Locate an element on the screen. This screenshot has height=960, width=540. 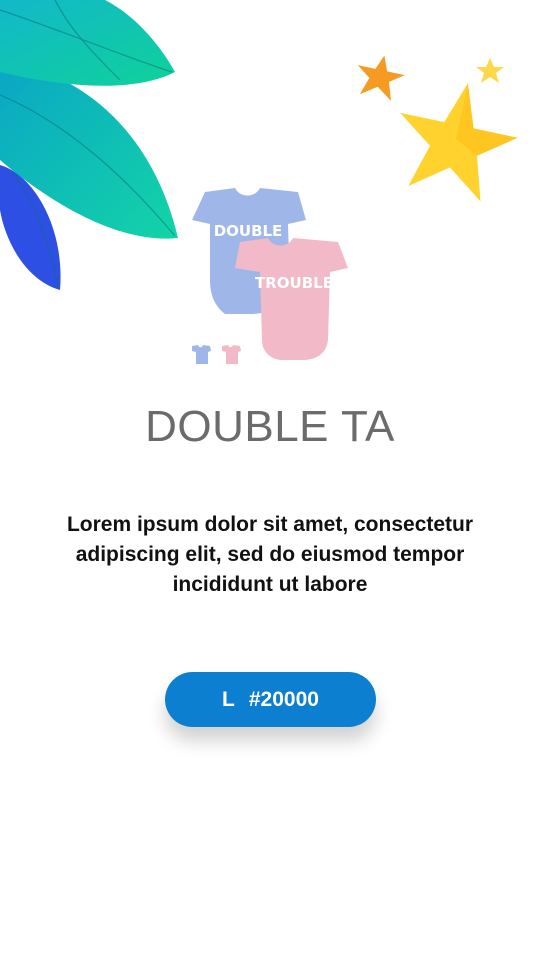
pink-onesie-label: TROUBLE is located at coordinates (294, 283).